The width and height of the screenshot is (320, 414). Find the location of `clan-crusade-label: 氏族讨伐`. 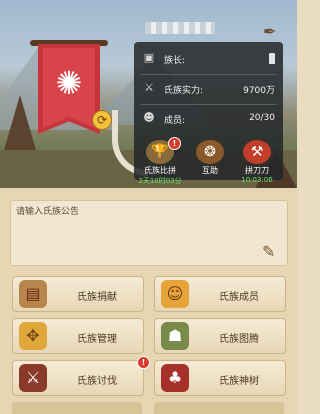

clan-crusade-label: 氏族讨伐 is located at coordinates (97, 381).